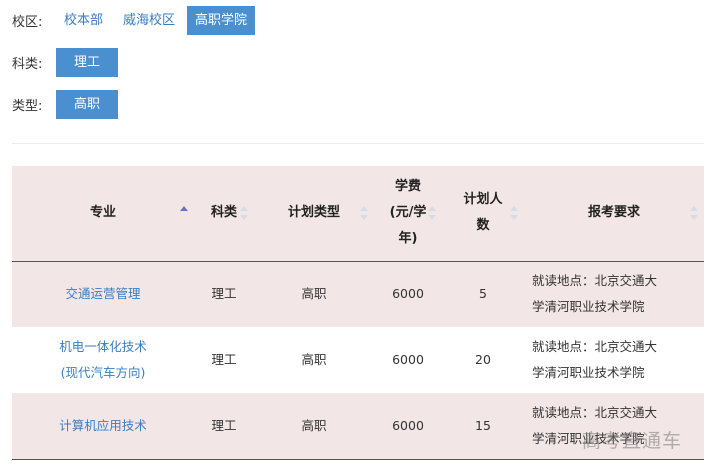 The image size is (720, 476). I want to click on cell-major: 计算机应用技术, so click(103, 426).